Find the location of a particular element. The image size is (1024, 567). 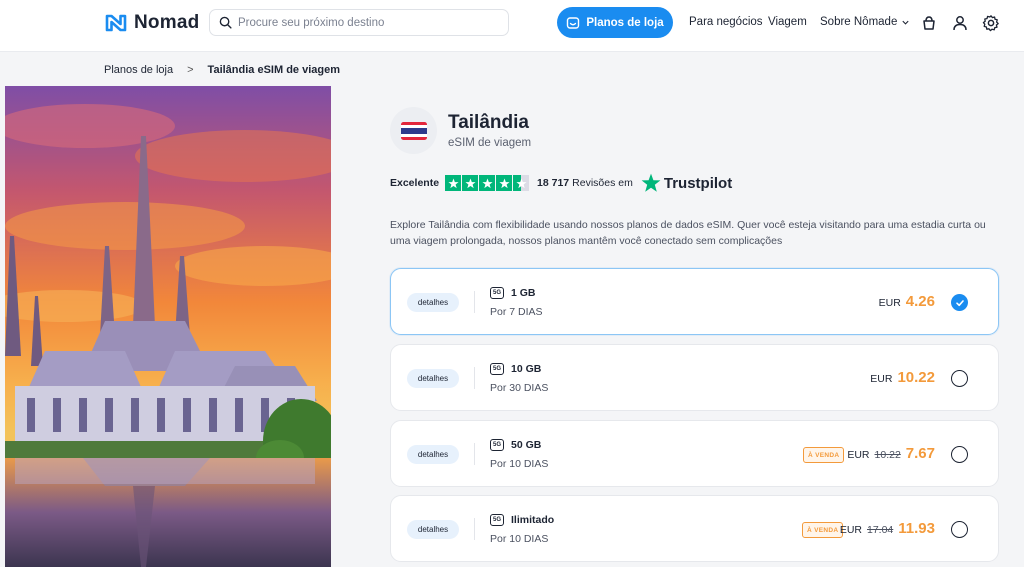

country-subtitle: eSIM de viagem is located at coordinates (490, 143).